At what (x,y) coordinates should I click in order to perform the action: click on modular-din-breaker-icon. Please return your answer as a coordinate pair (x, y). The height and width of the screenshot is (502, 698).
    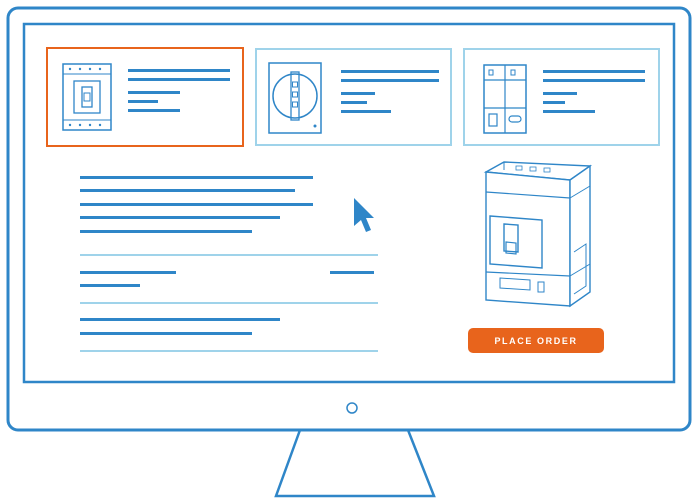
    Looking at the image, I should click on (505, 99).